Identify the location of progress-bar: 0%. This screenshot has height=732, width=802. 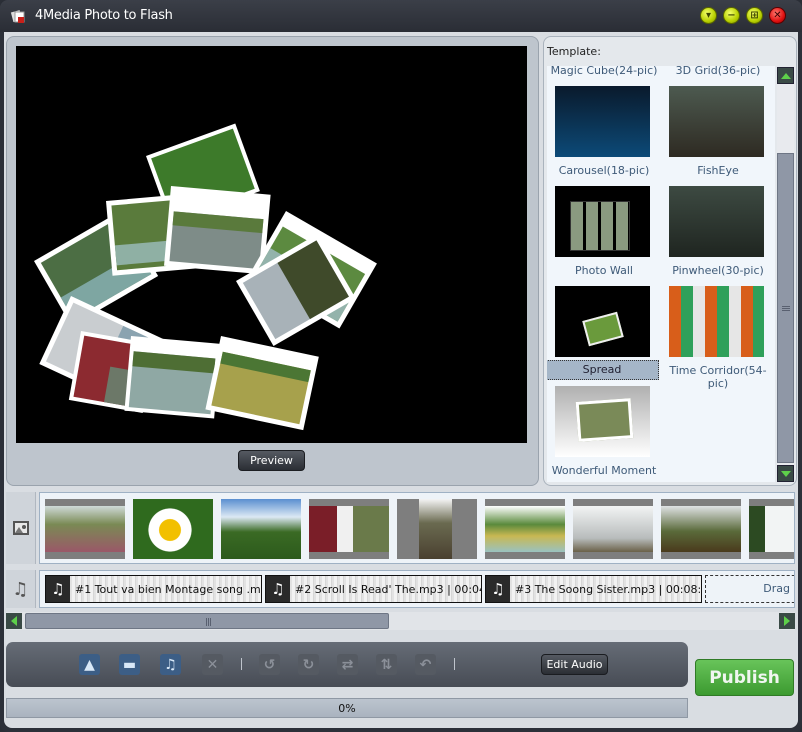
(347, 708).